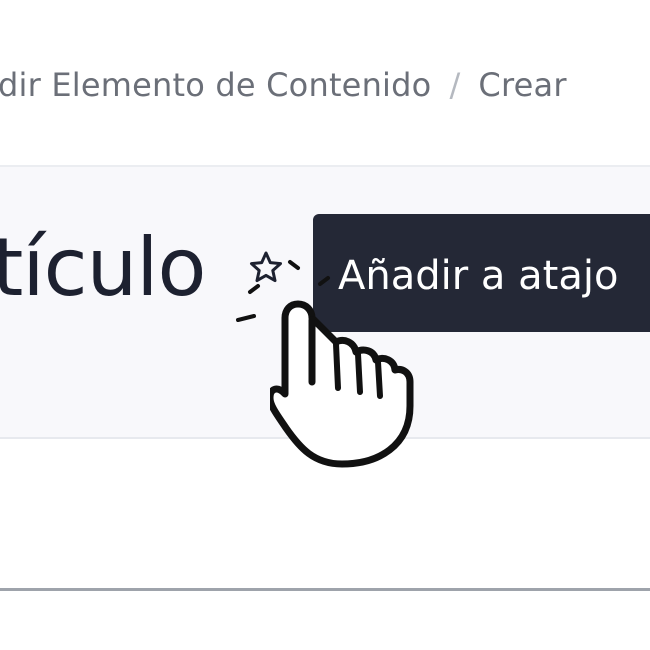 The width and height of the screenshot is (650, 650). I want to click on page-title: tículo, so click(103, 267).